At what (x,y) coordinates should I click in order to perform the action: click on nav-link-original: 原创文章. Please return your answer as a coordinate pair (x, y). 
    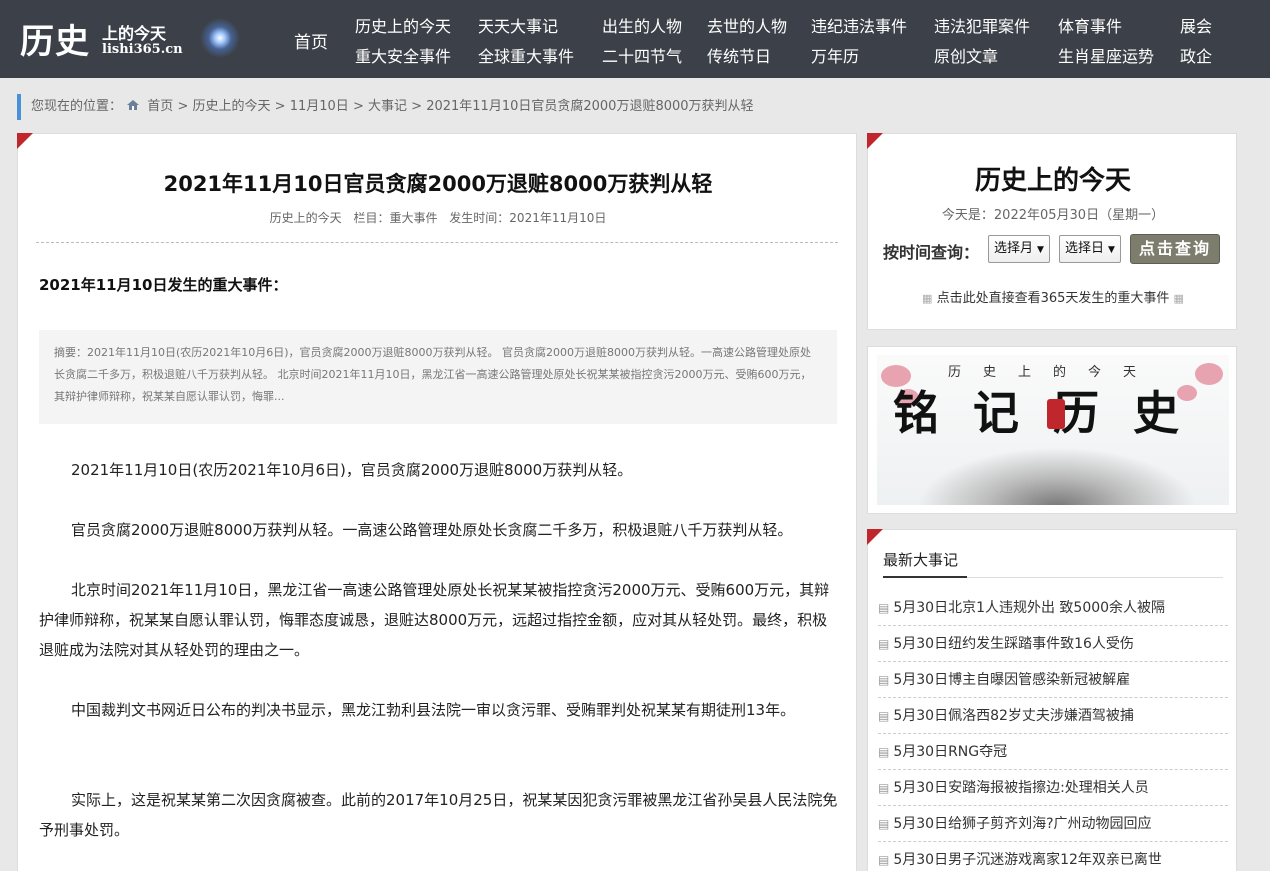
    Looking at the image, I should click on (966, 55).